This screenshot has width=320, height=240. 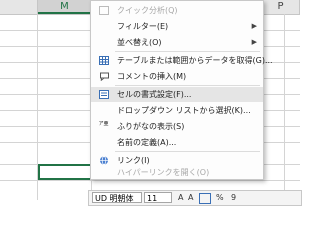 What do you see at coordinates (65, 7) in the screenshot?
I see `column-header-m: M` at bounding box center [65, 7].